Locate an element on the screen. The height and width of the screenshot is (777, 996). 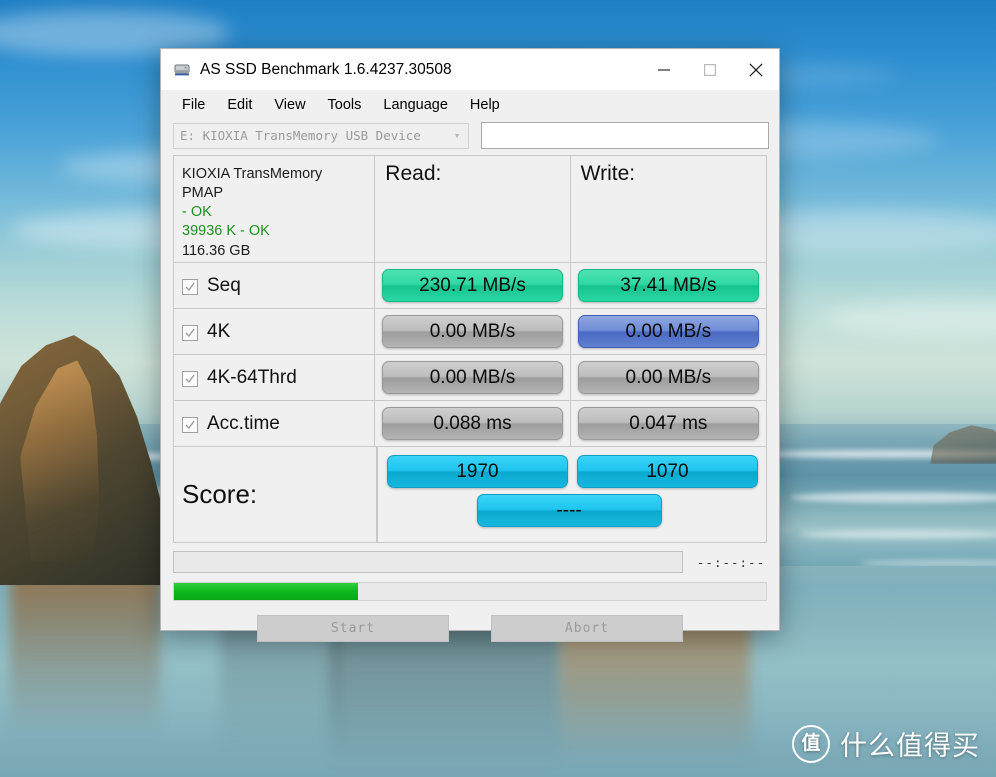
seq-write-cell: 37.41 MB/s is located at coordinates (668, 285).